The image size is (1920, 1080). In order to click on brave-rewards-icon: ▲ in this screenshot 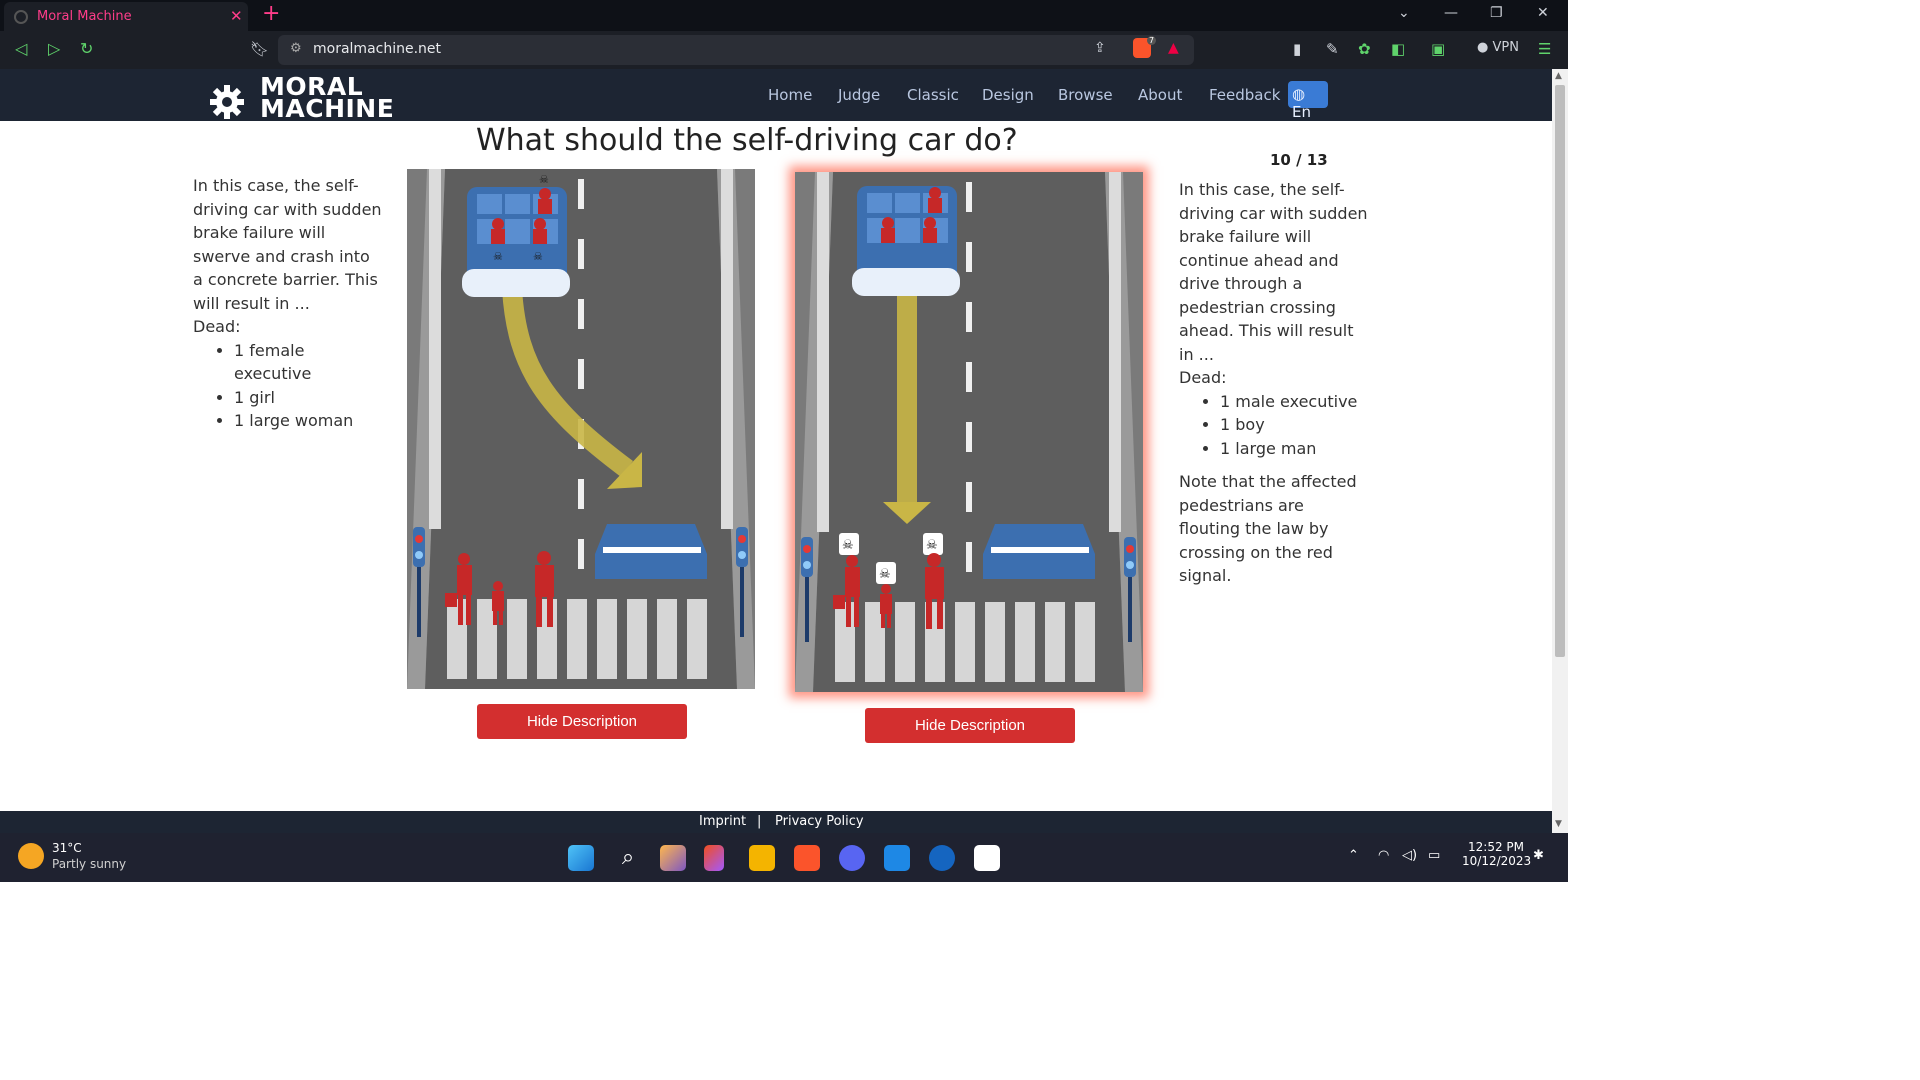, I will do `click(1173, 48)`.